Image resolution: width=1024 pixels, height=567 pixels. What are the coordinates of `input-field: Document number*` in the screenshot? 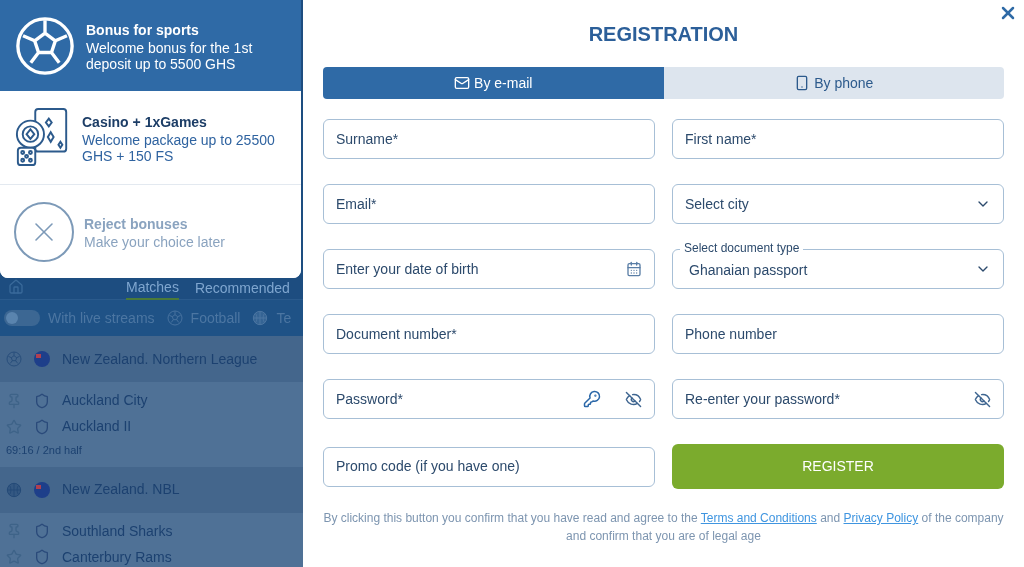 It's located at (489, 334).